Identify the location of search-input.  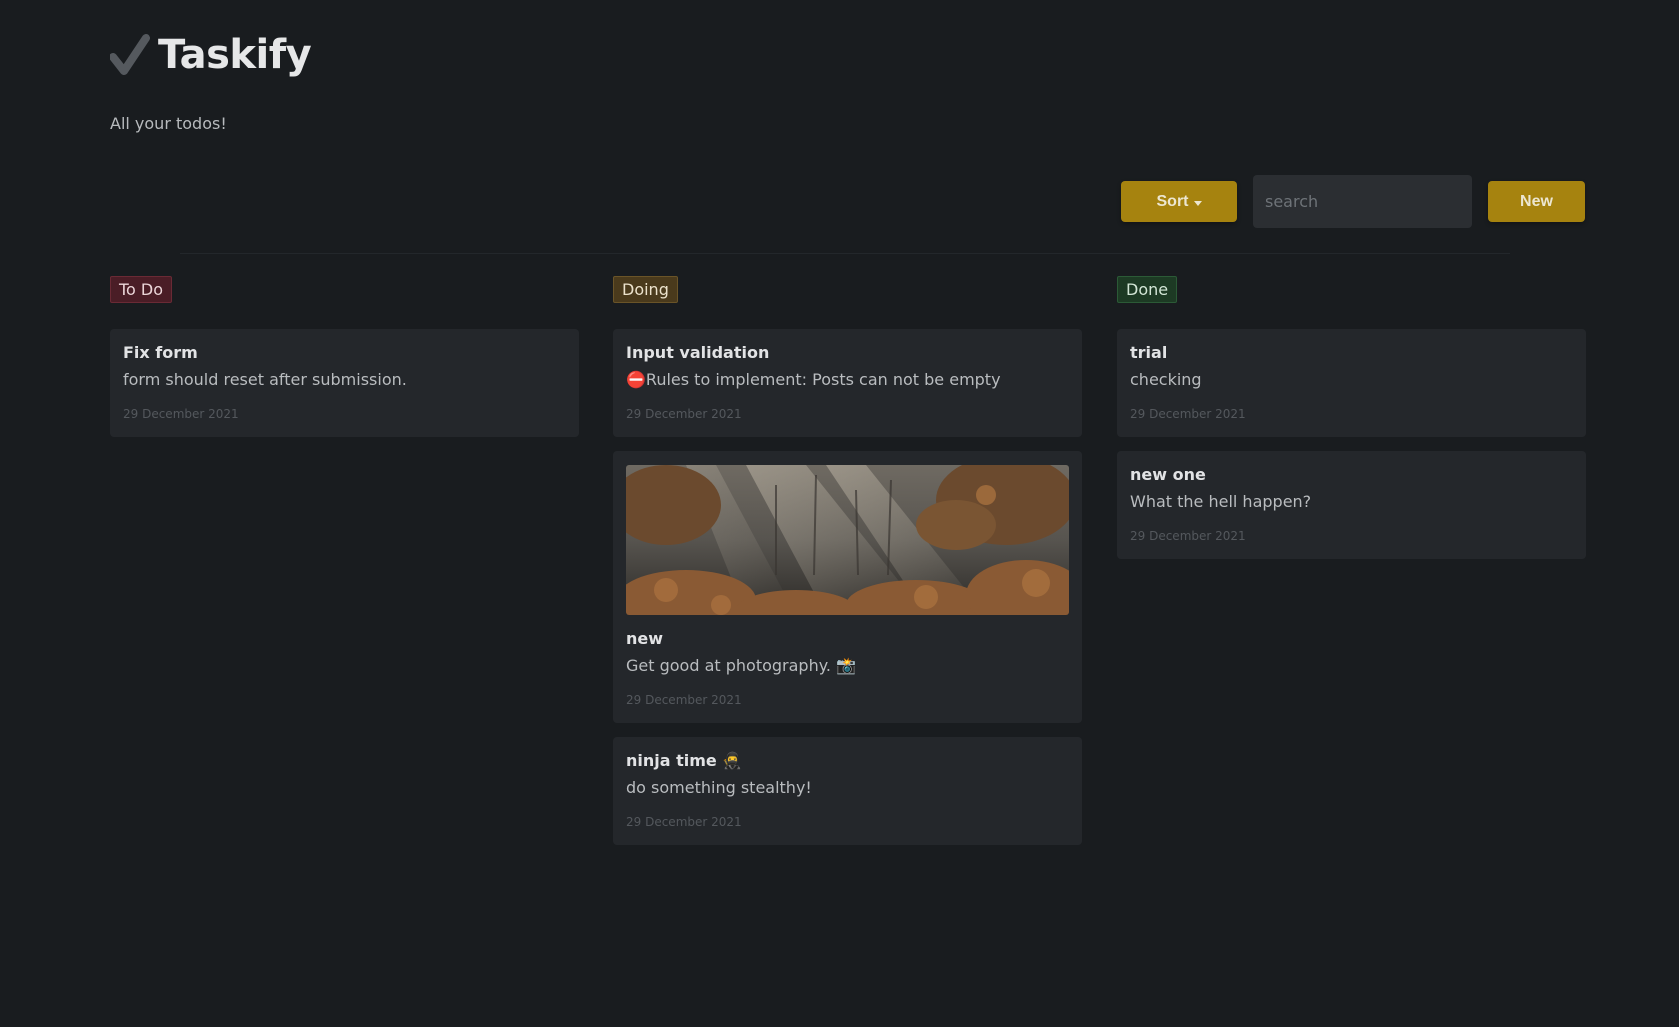
(1362, 201).